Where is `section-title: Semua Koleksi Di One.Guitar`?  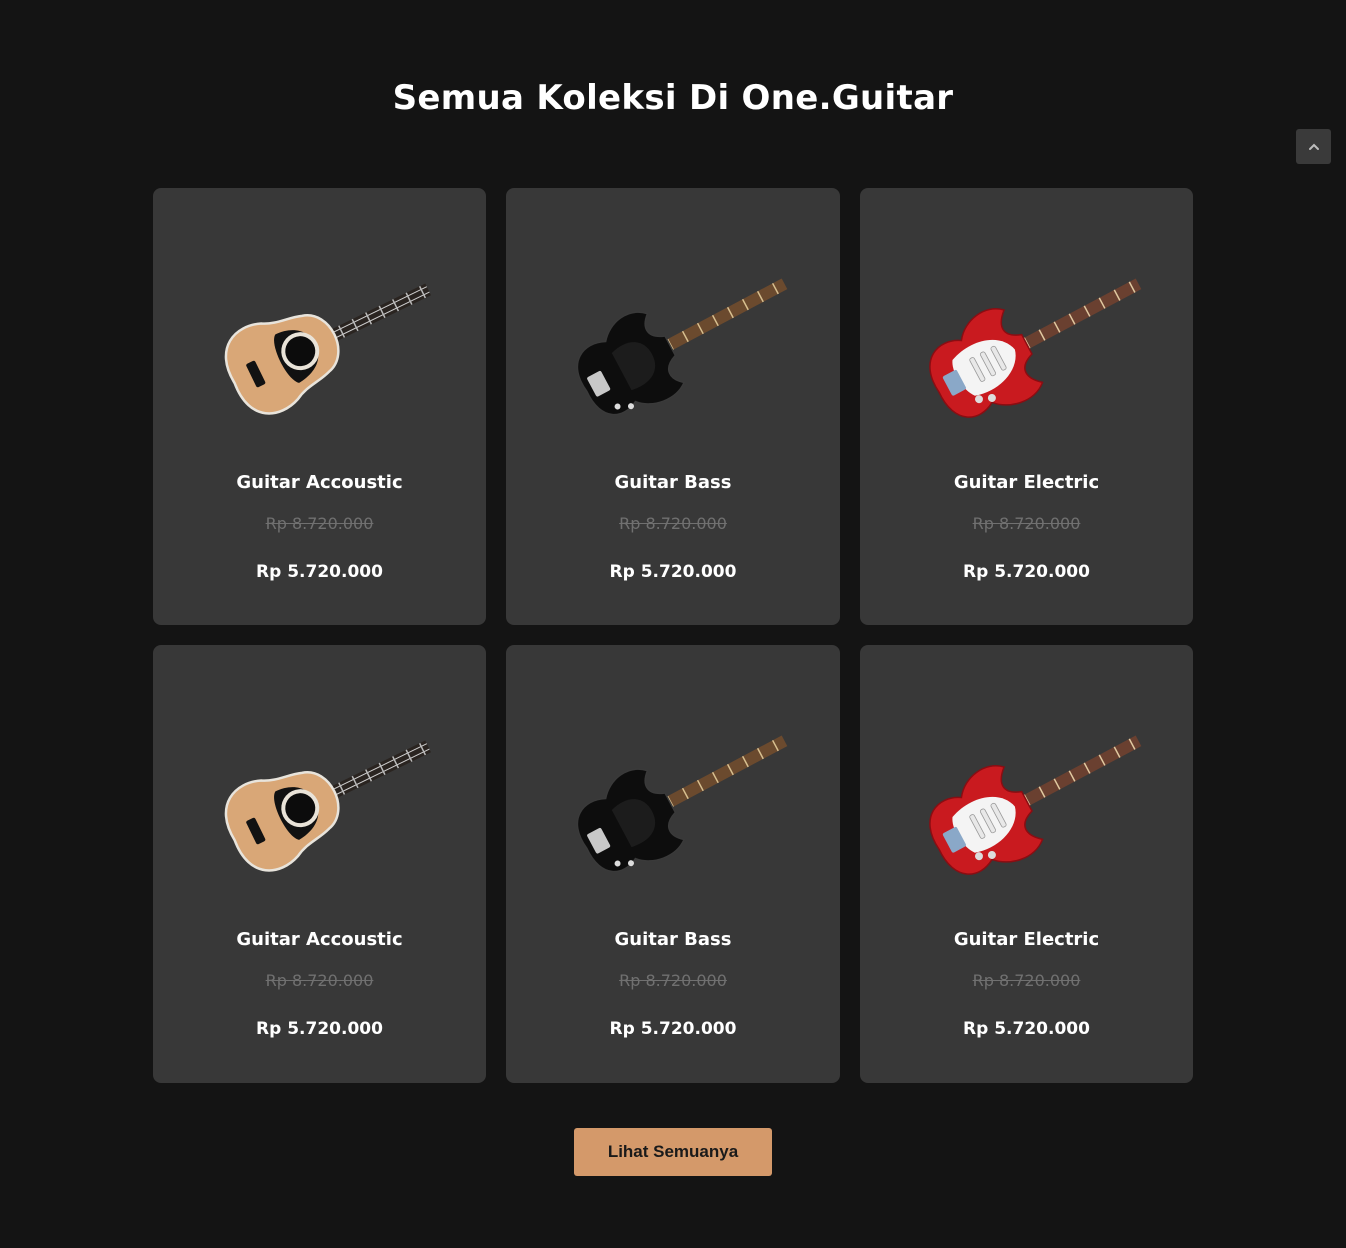
section-title: Semua Koleksi Di One.Guitar is located at coordinates (673, 98).